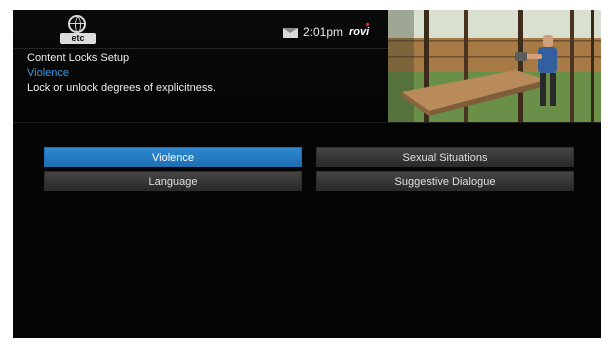 This screenshot has width=613, height=339. What do you see at coordinates (78, 38) in the screenshot?
I see `logo-text: etc` at bounding box center [78, 38].